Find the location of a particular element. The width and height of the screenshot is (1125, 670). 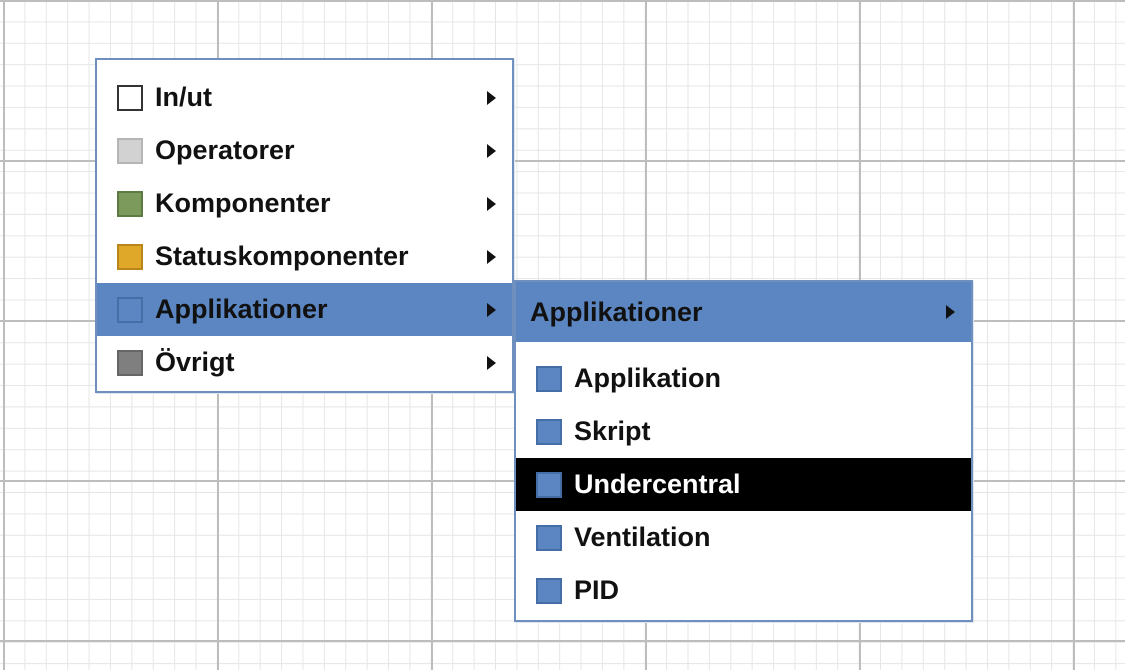

menu-item-in-ut: In/ut is located at coordinates (304, 97).